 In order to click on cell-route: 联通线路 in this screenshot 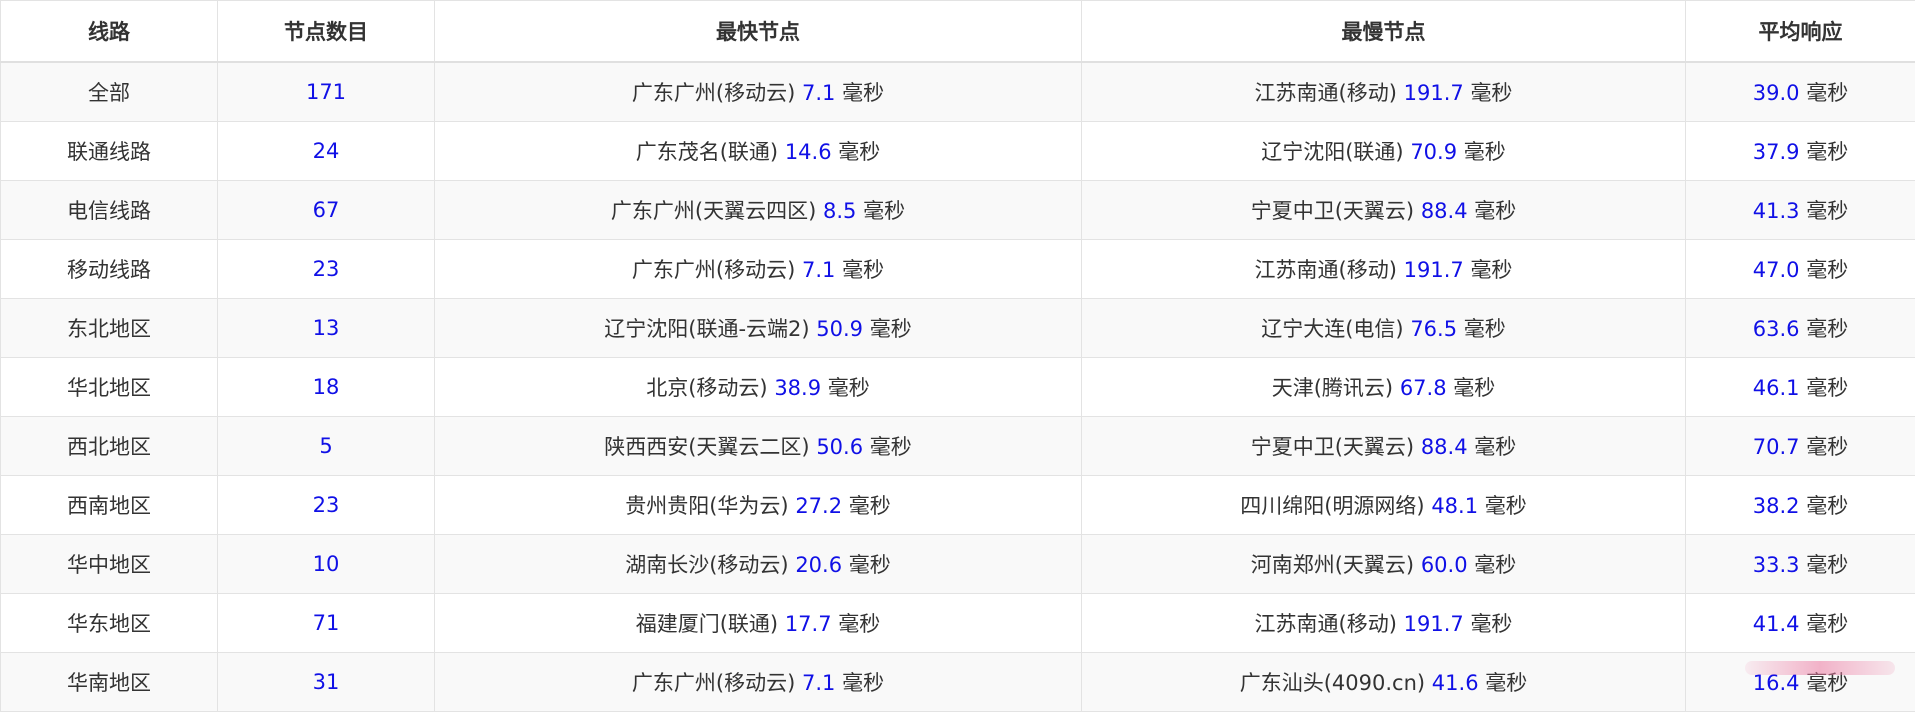, I will do `click(109, 151)`.